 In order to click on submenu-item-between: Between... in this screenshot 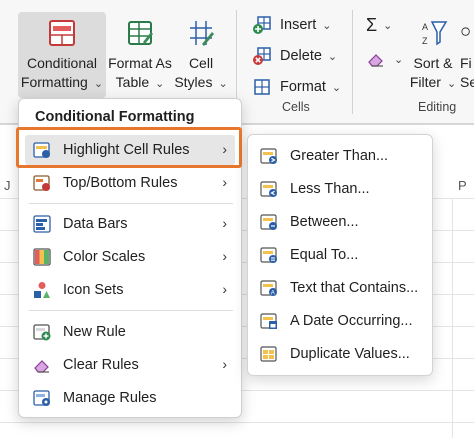, I will do `click(343, 222)`.